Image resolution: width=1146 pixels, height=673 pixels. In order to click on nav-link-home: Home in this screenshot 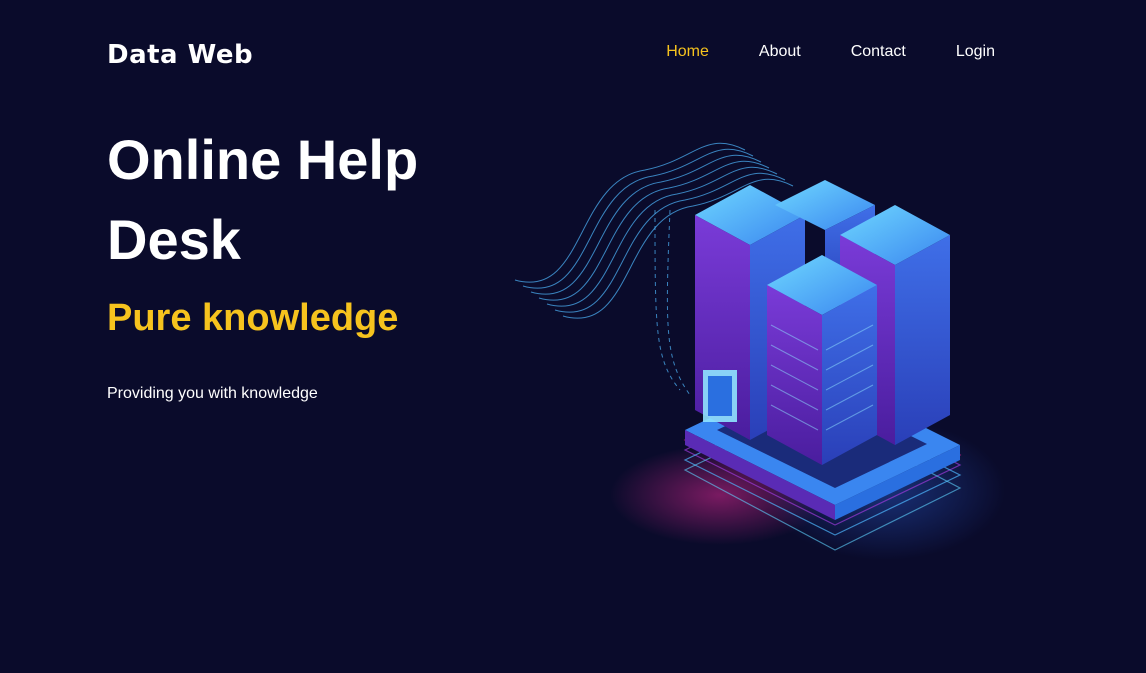, I will do `click(687, 52)`.